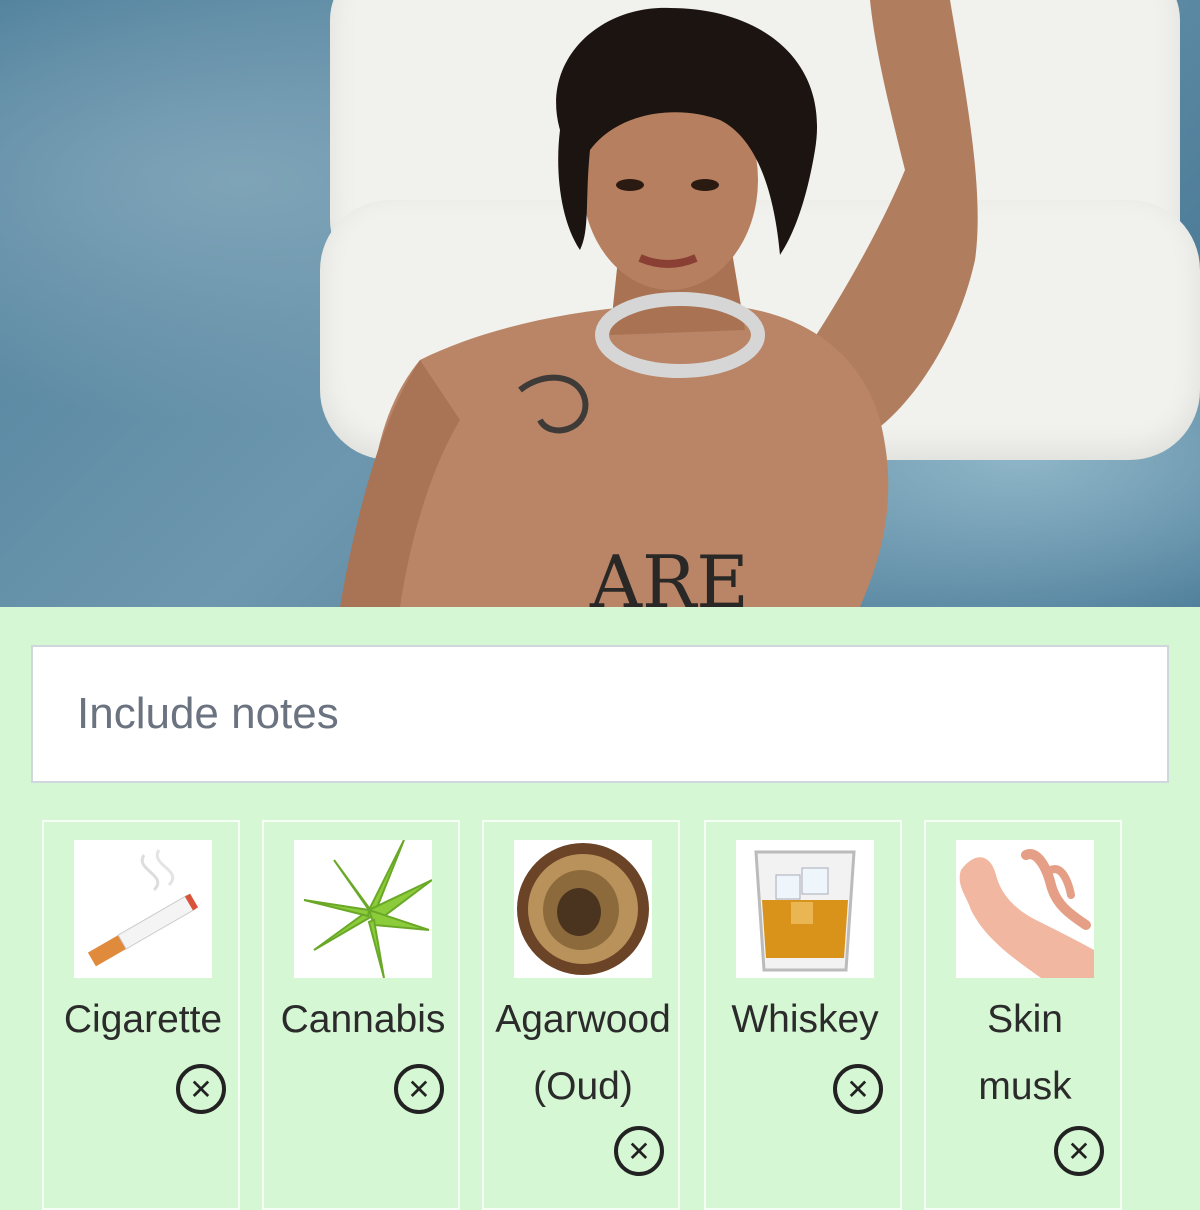 Image resolution: width=1200 pixels, height=1210 pixels. What do you see at coordinates (143, 1019) in the screenshot?
I see `note-label: Cigarette` at bounding box center [143, 1019].